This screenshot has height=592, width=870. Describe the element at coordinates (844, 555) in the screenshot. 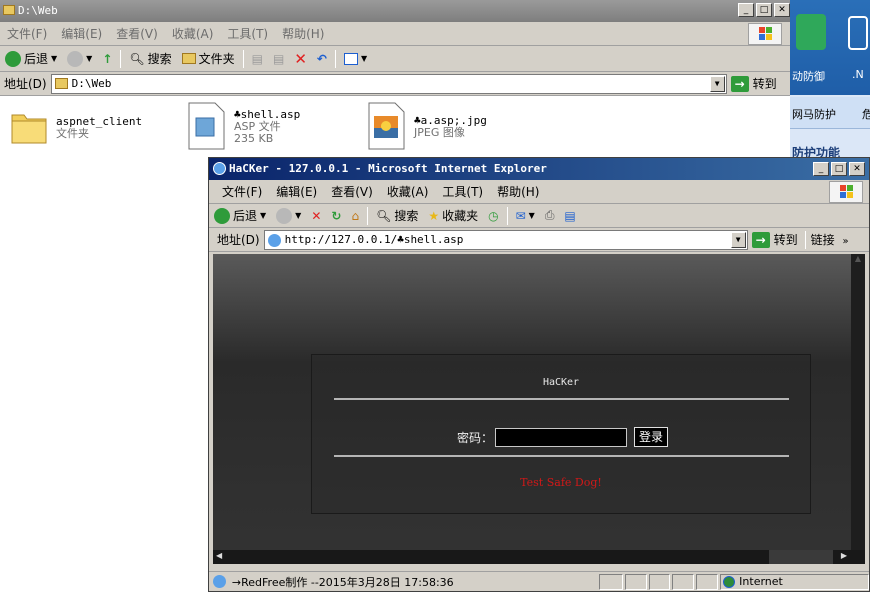

I see `scroll-right-icon: ▶` at that location.